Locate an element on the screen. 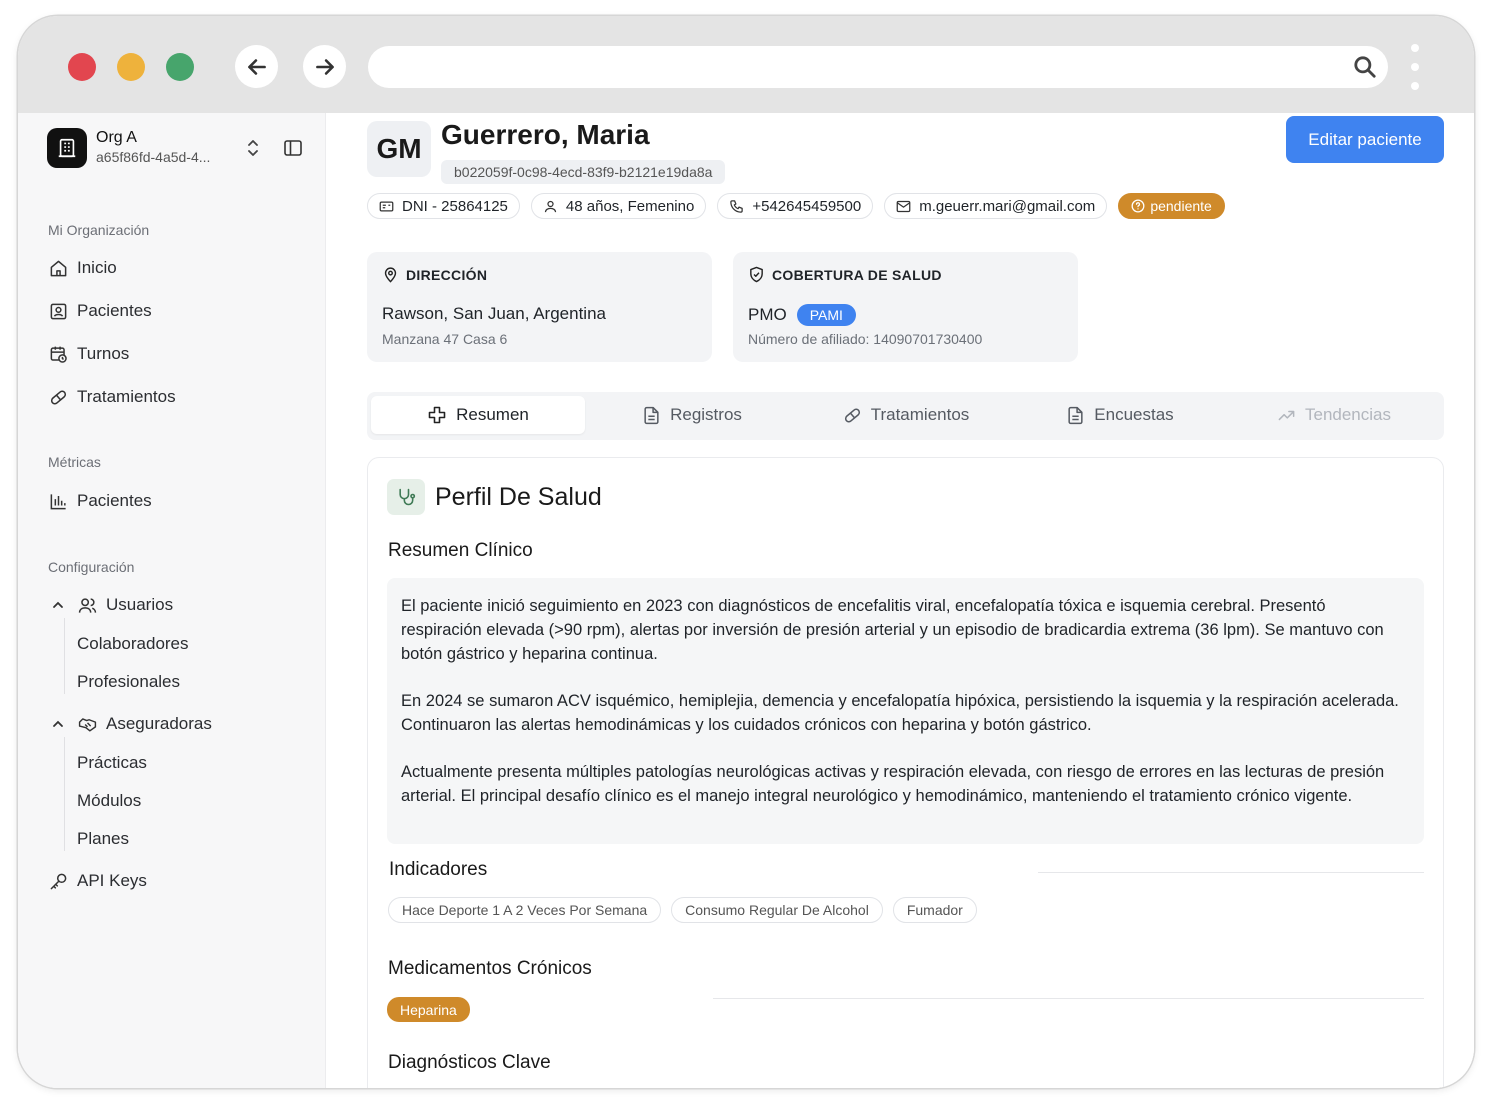  address-heading: DIRECCIÓN is located at coordinates (434, 274).